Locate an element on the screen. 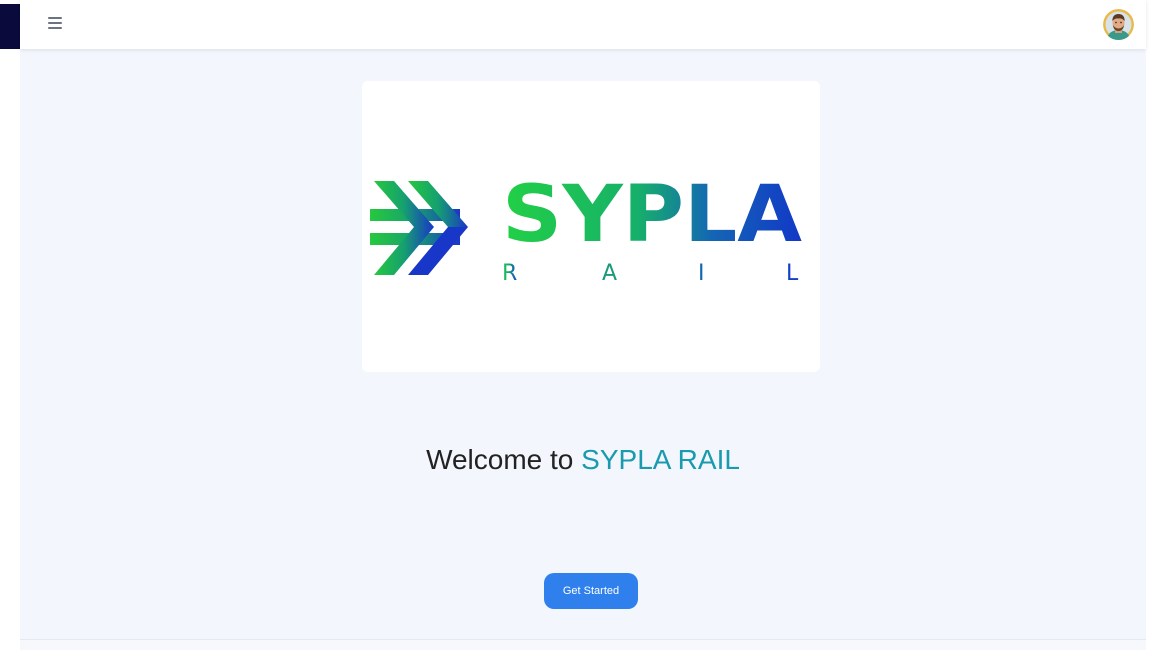 The width and height of the screenshot is (1149, 650). rail-arrows-logo-icon is located at coordinates (419, 228).